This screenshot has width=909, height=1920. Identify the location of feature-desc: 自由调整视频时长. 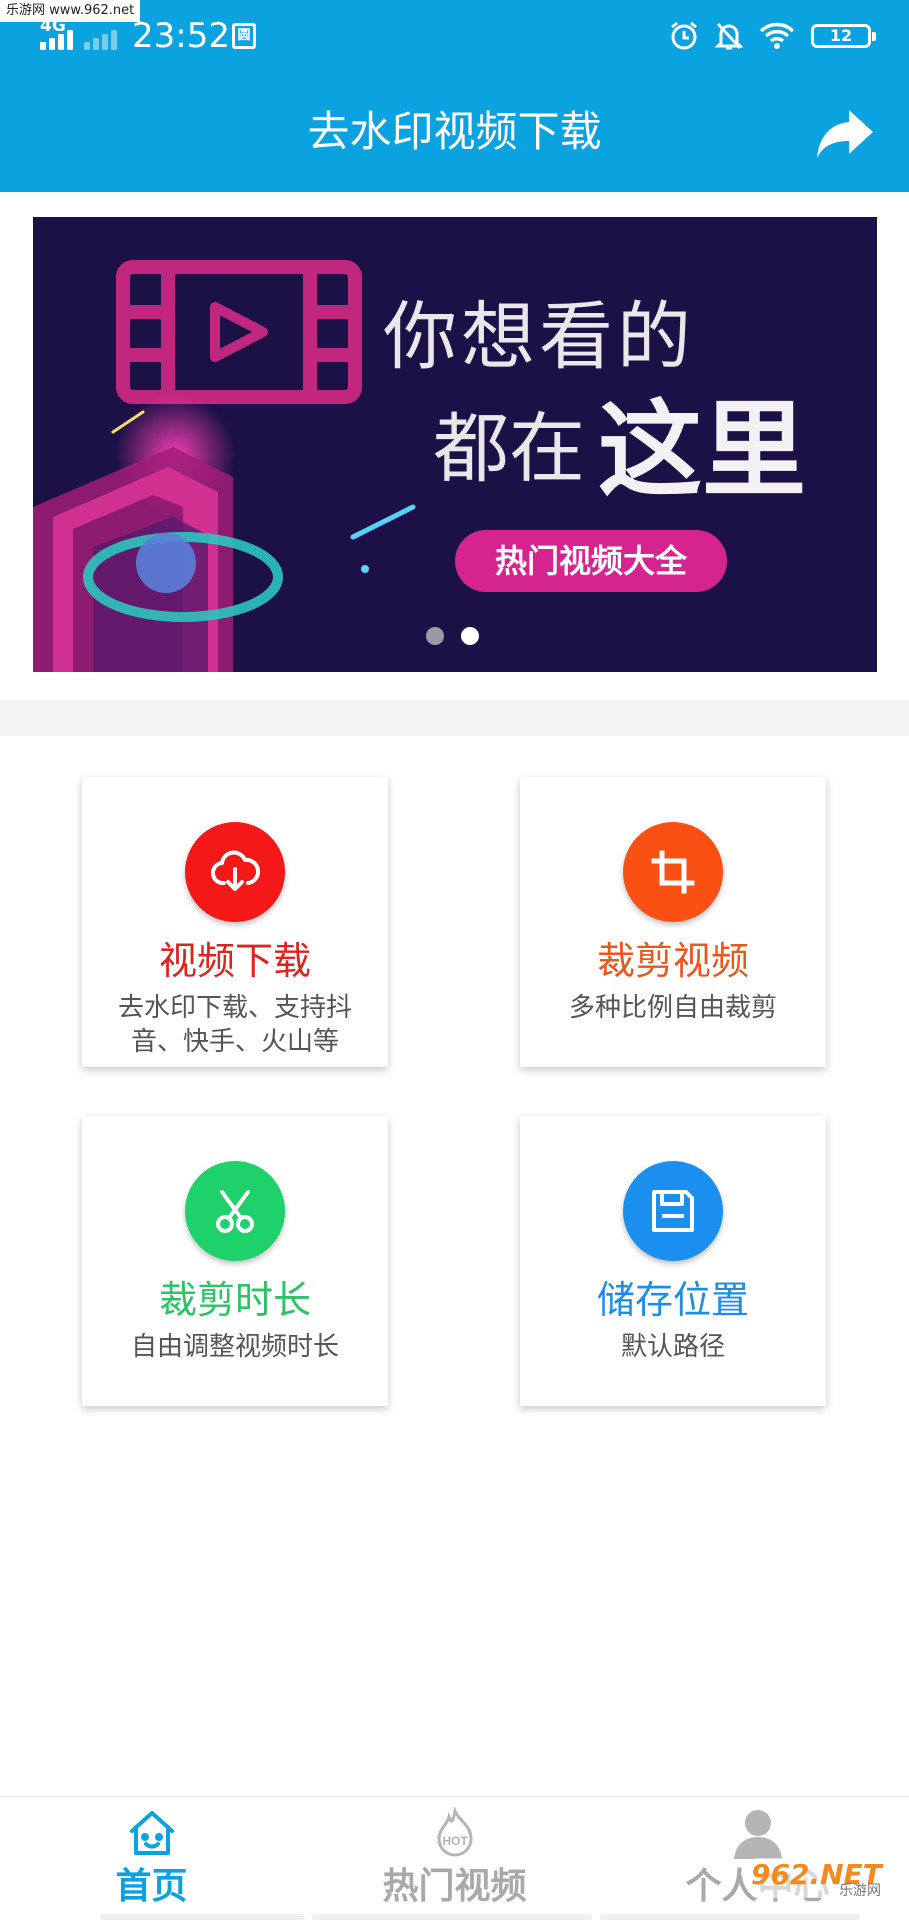
(234, 1347).